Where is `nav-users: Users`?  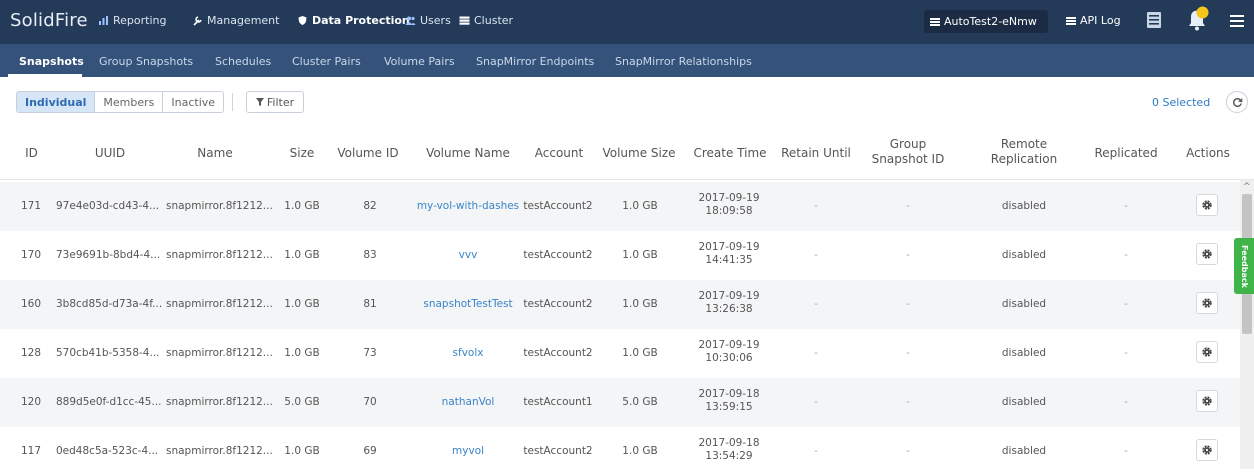
nav-users: Users is located at coordinates (428, 20).